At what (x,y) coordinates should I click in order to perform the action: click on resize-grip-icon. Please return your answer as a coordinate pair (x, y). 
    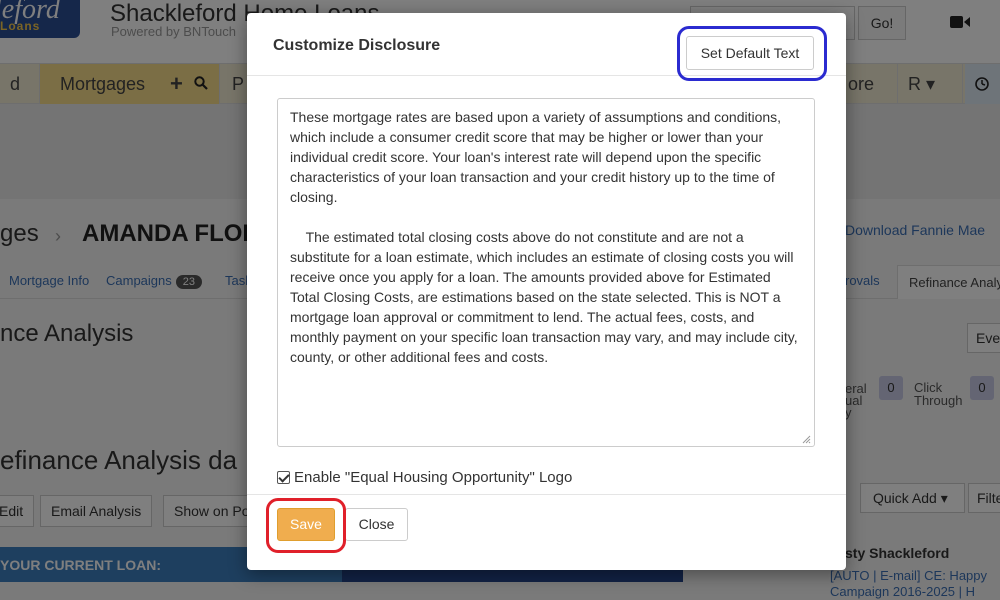
    Looking at the image, I should click on (806, 439).